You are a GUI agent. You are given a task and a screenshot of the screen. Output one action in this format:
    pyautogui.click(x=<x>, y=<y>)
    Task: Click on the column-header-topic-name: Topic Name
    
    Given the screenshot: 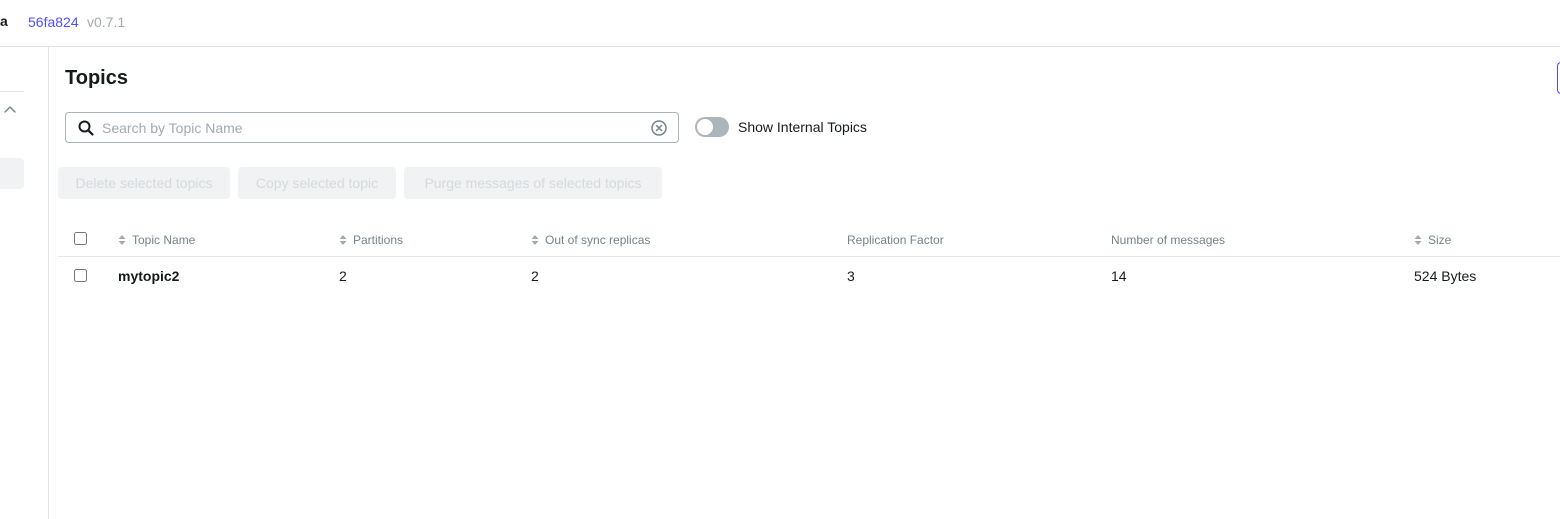 What is the action you would take?
    pyautogui.click(x=156, y=240)
    